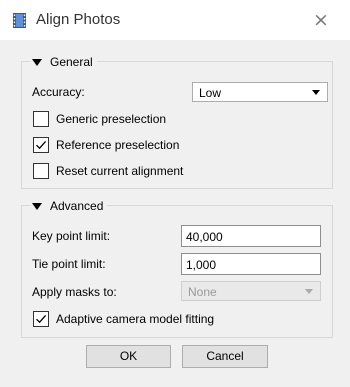 The image size is (350, 387). Describe the element at coordinates (19, 20) in the screenshot. I see `film-strip-icon` at that location.